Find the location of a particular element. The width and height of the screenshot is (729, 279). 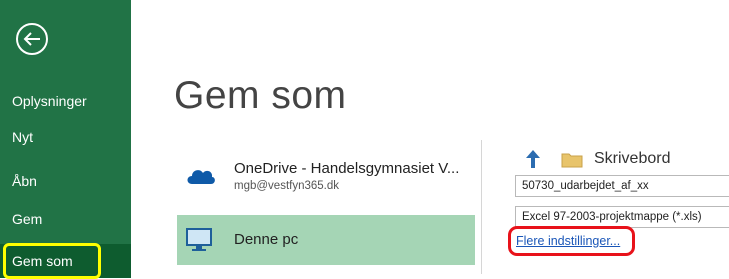

up-arrow-icon is located at coordinates (533, 161).